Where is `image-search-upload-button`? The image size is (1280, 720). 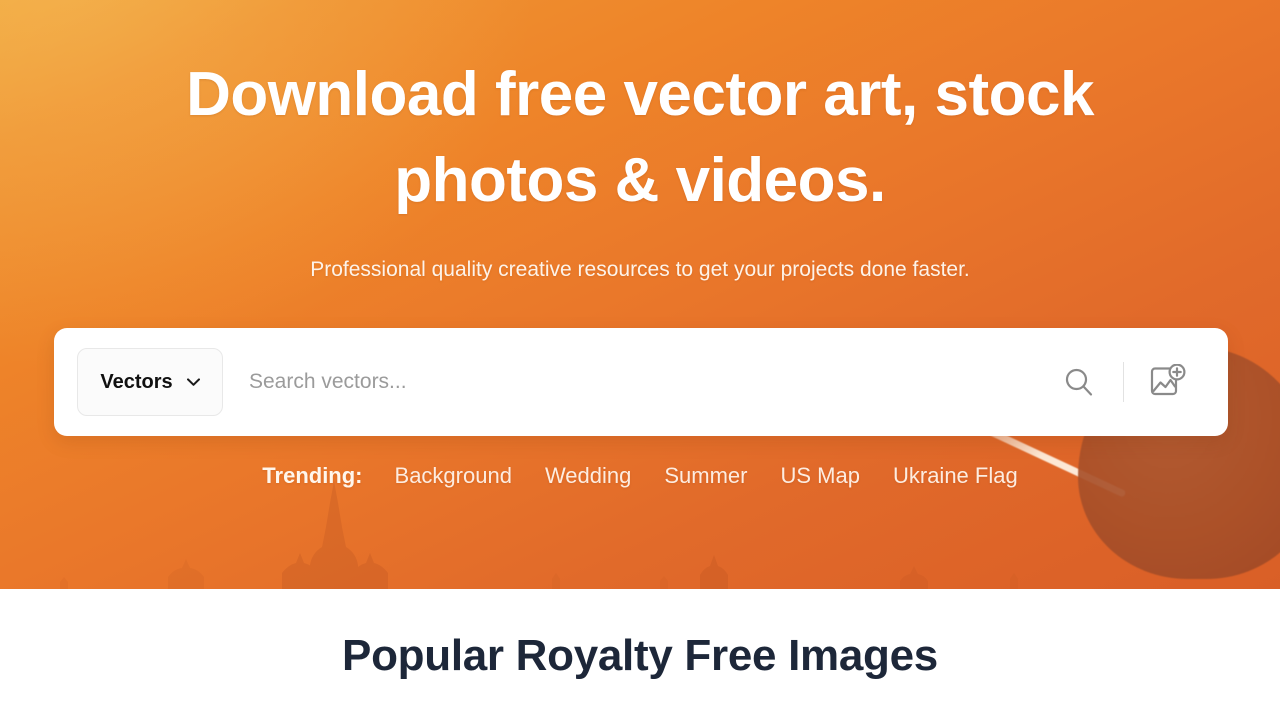 image-search-upload-button is located at coordinates (1168, 382).